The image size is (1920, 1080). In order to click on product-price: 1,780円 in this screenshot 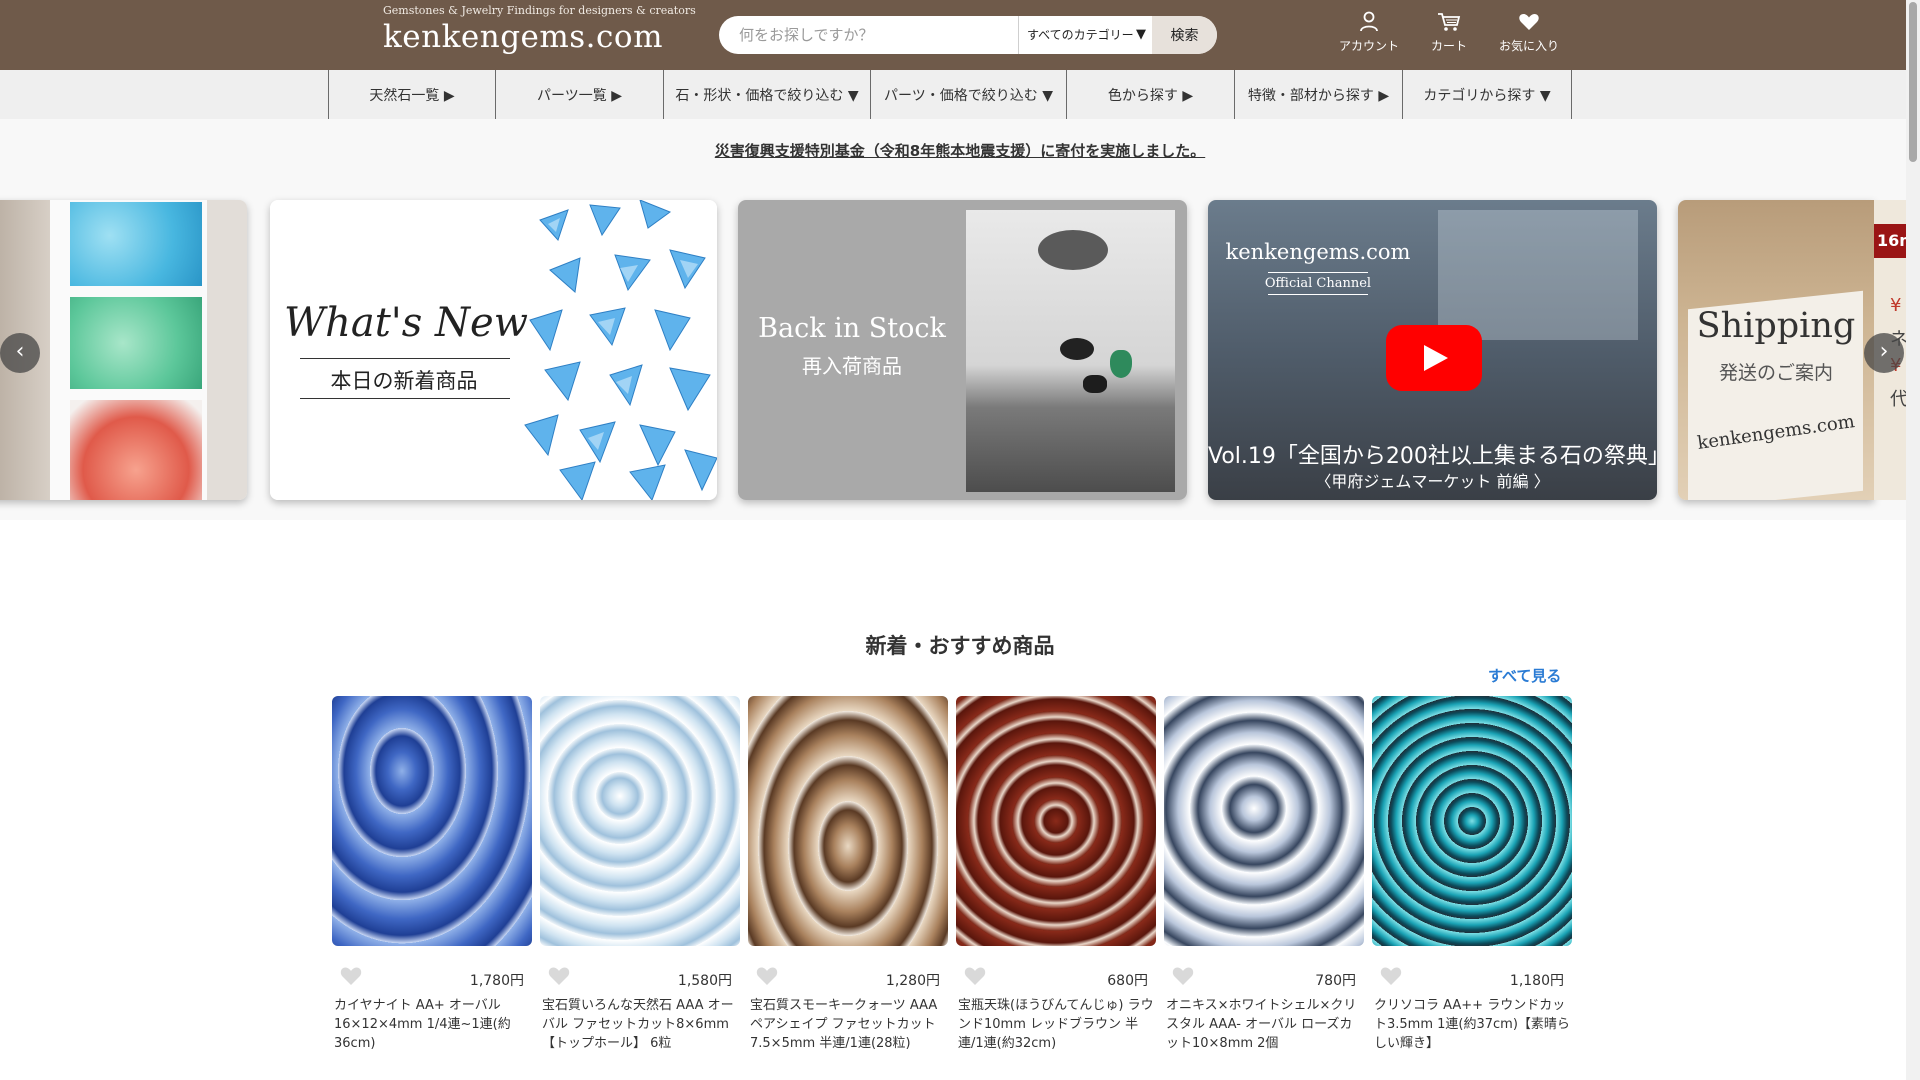, I will do `click(496, 981)`.